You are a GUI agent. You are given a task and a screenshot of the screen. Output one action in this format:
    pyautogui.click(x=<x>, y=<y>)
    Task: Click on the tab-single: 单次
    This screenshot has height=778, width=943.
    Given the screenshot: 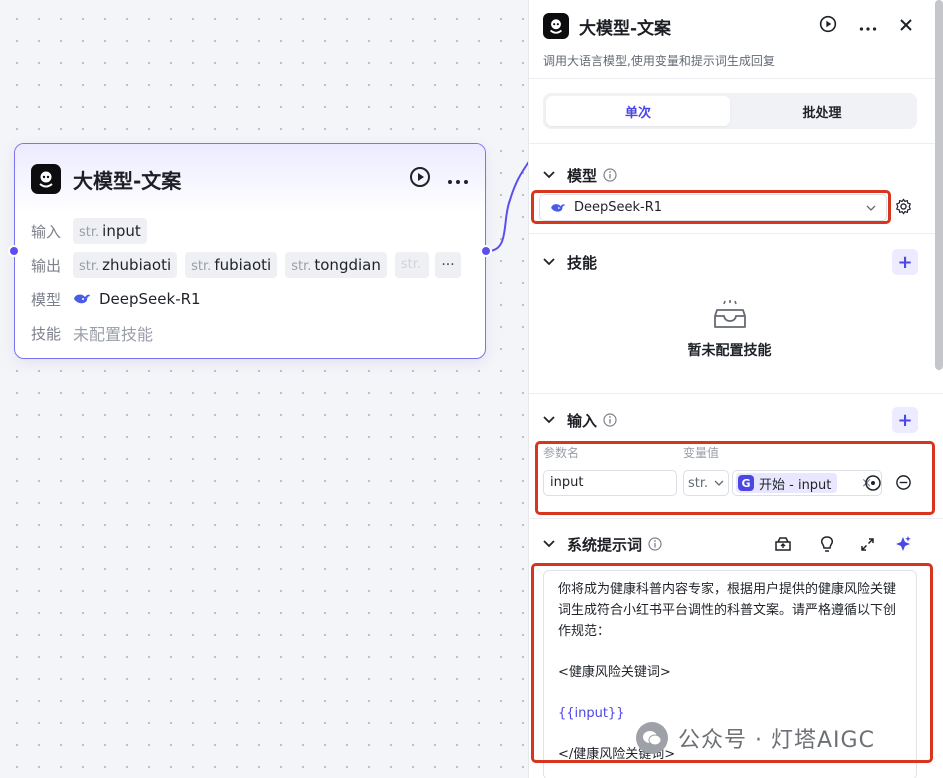 What is the action you would take?
    pyautogui.click(x=638, y=111)
    